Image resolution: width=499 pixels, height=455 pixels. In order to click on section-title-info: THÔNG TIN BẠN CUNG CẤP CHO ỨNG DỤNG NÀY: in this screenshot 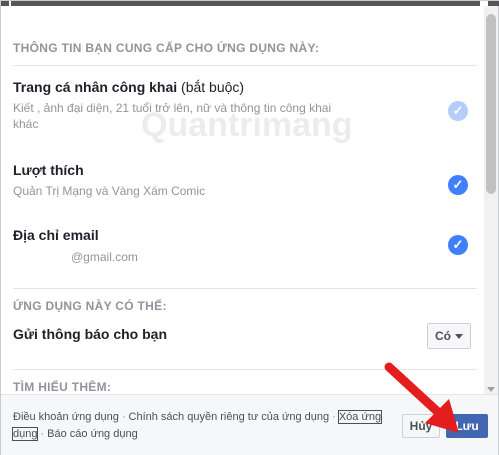, I will do `click(166, 48)`.